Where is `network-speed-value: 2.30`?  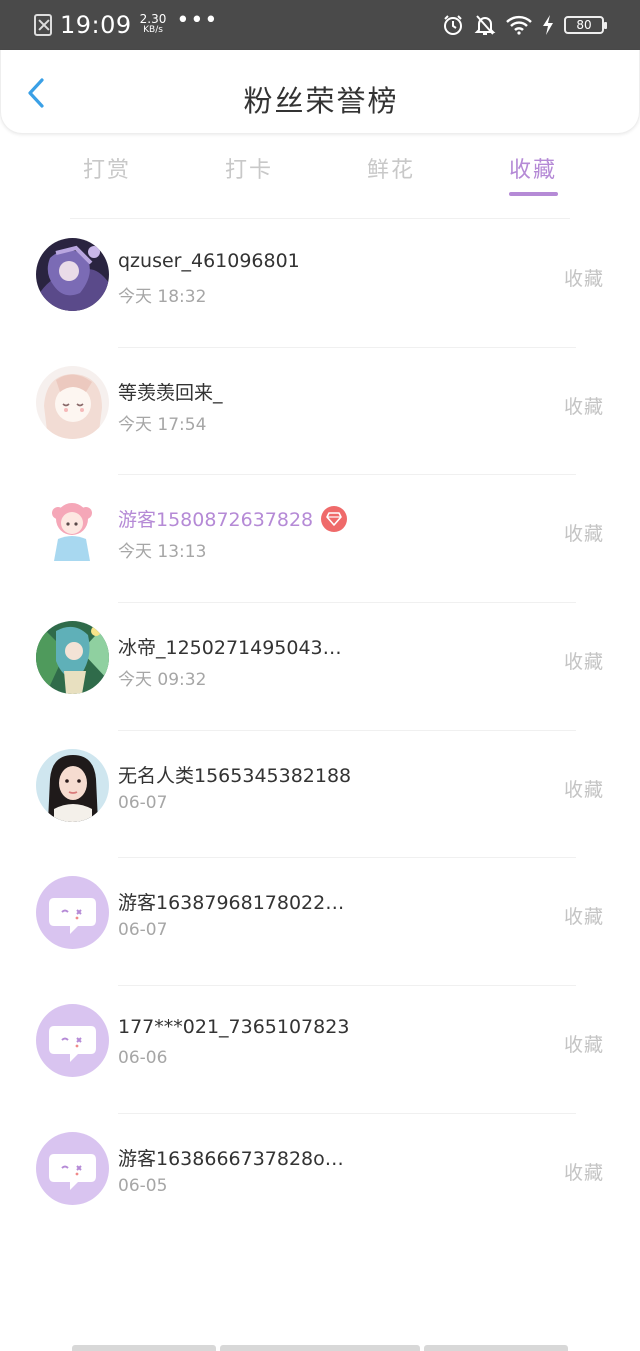
network-speed-value: 2.30 is located at coordinates (153, 19).